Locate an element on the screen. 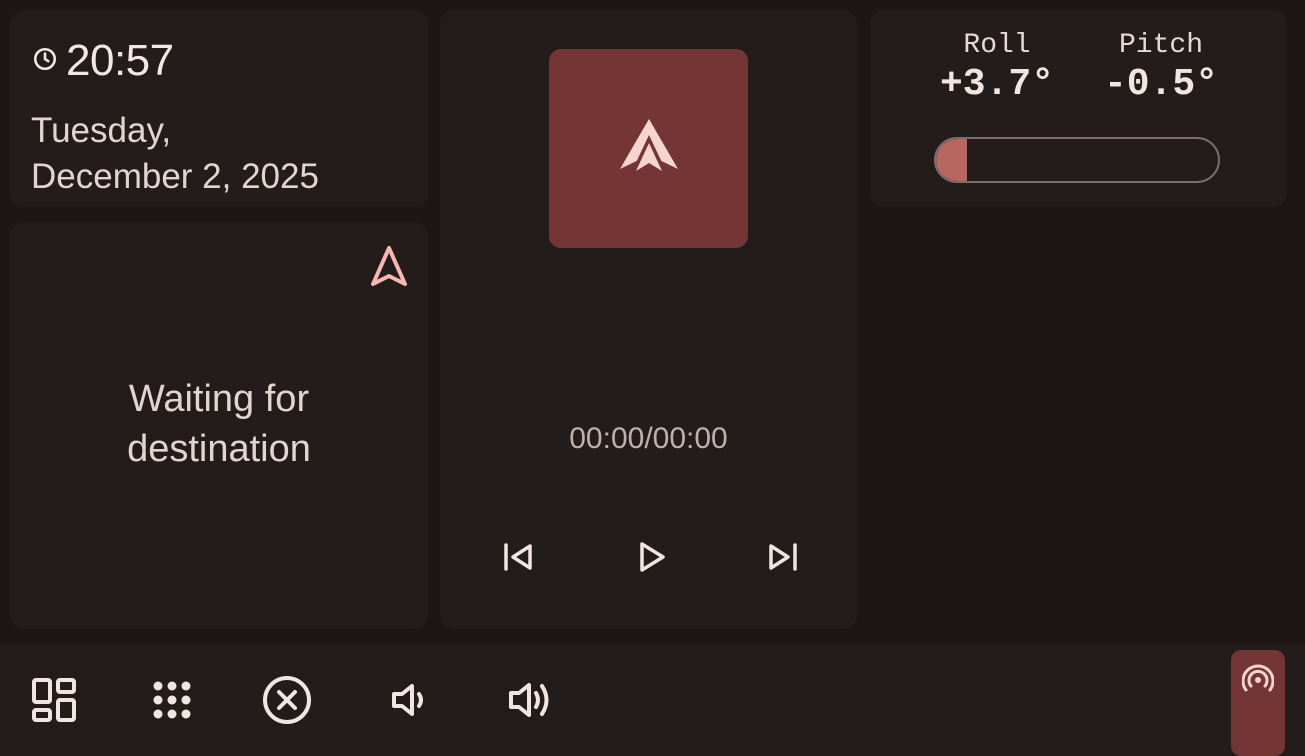 The height and width of the screenshot is (756, 1305). skip-previous-button is located at coordinates (518, 559).